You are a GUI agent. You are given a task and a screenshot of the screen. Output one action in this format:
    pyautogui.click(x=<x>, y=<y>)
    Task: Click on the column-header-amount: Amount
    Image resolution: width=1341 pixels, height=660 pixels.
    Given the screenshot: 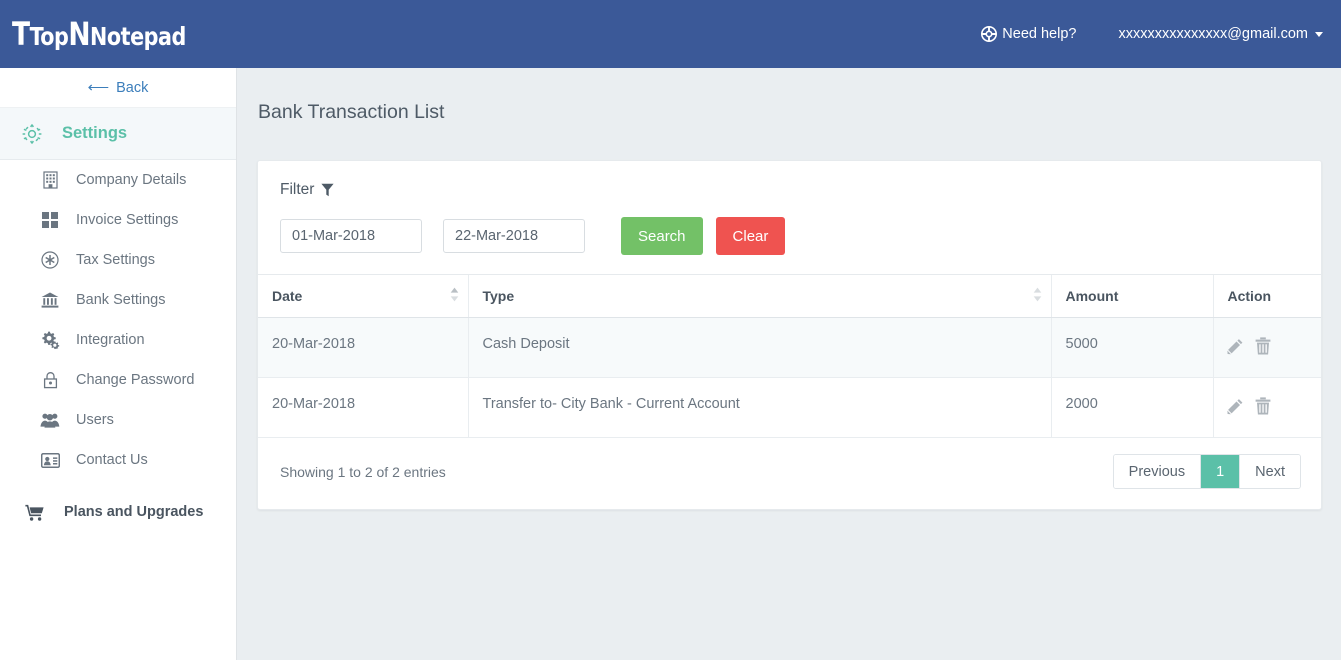 What is the action you would take?
    pyautogui.click(x=1132, y=296)
    